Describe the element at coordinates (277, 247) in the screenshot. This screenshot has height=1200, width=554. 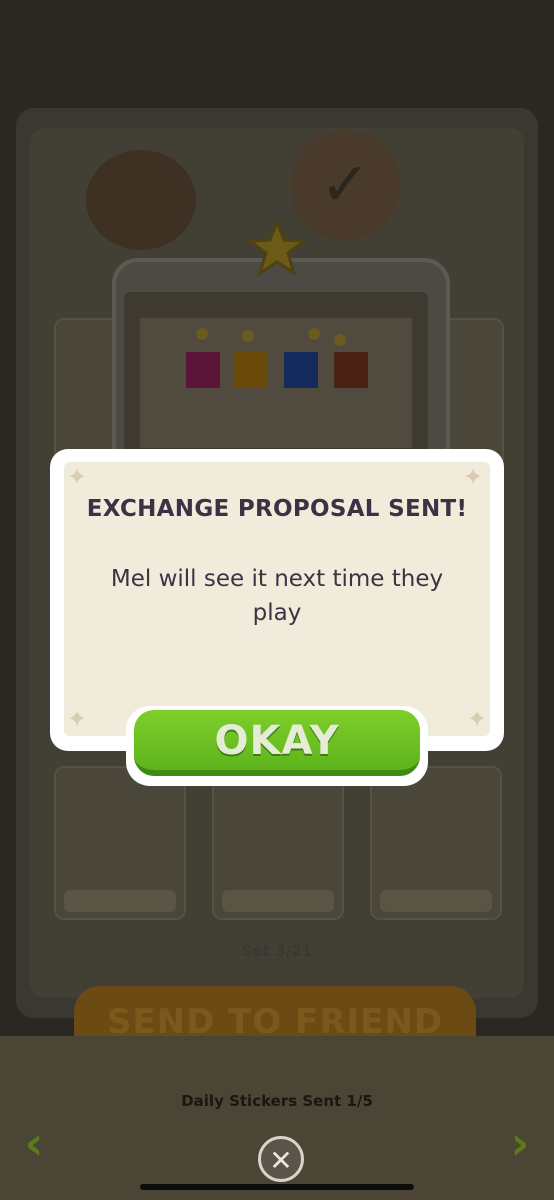
I see `star-icon` at that location.